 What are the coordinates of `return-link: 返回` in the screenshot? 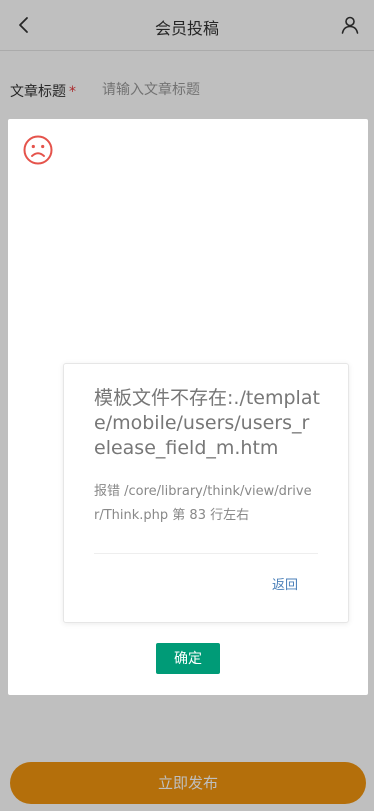 It's located at (285, 583).